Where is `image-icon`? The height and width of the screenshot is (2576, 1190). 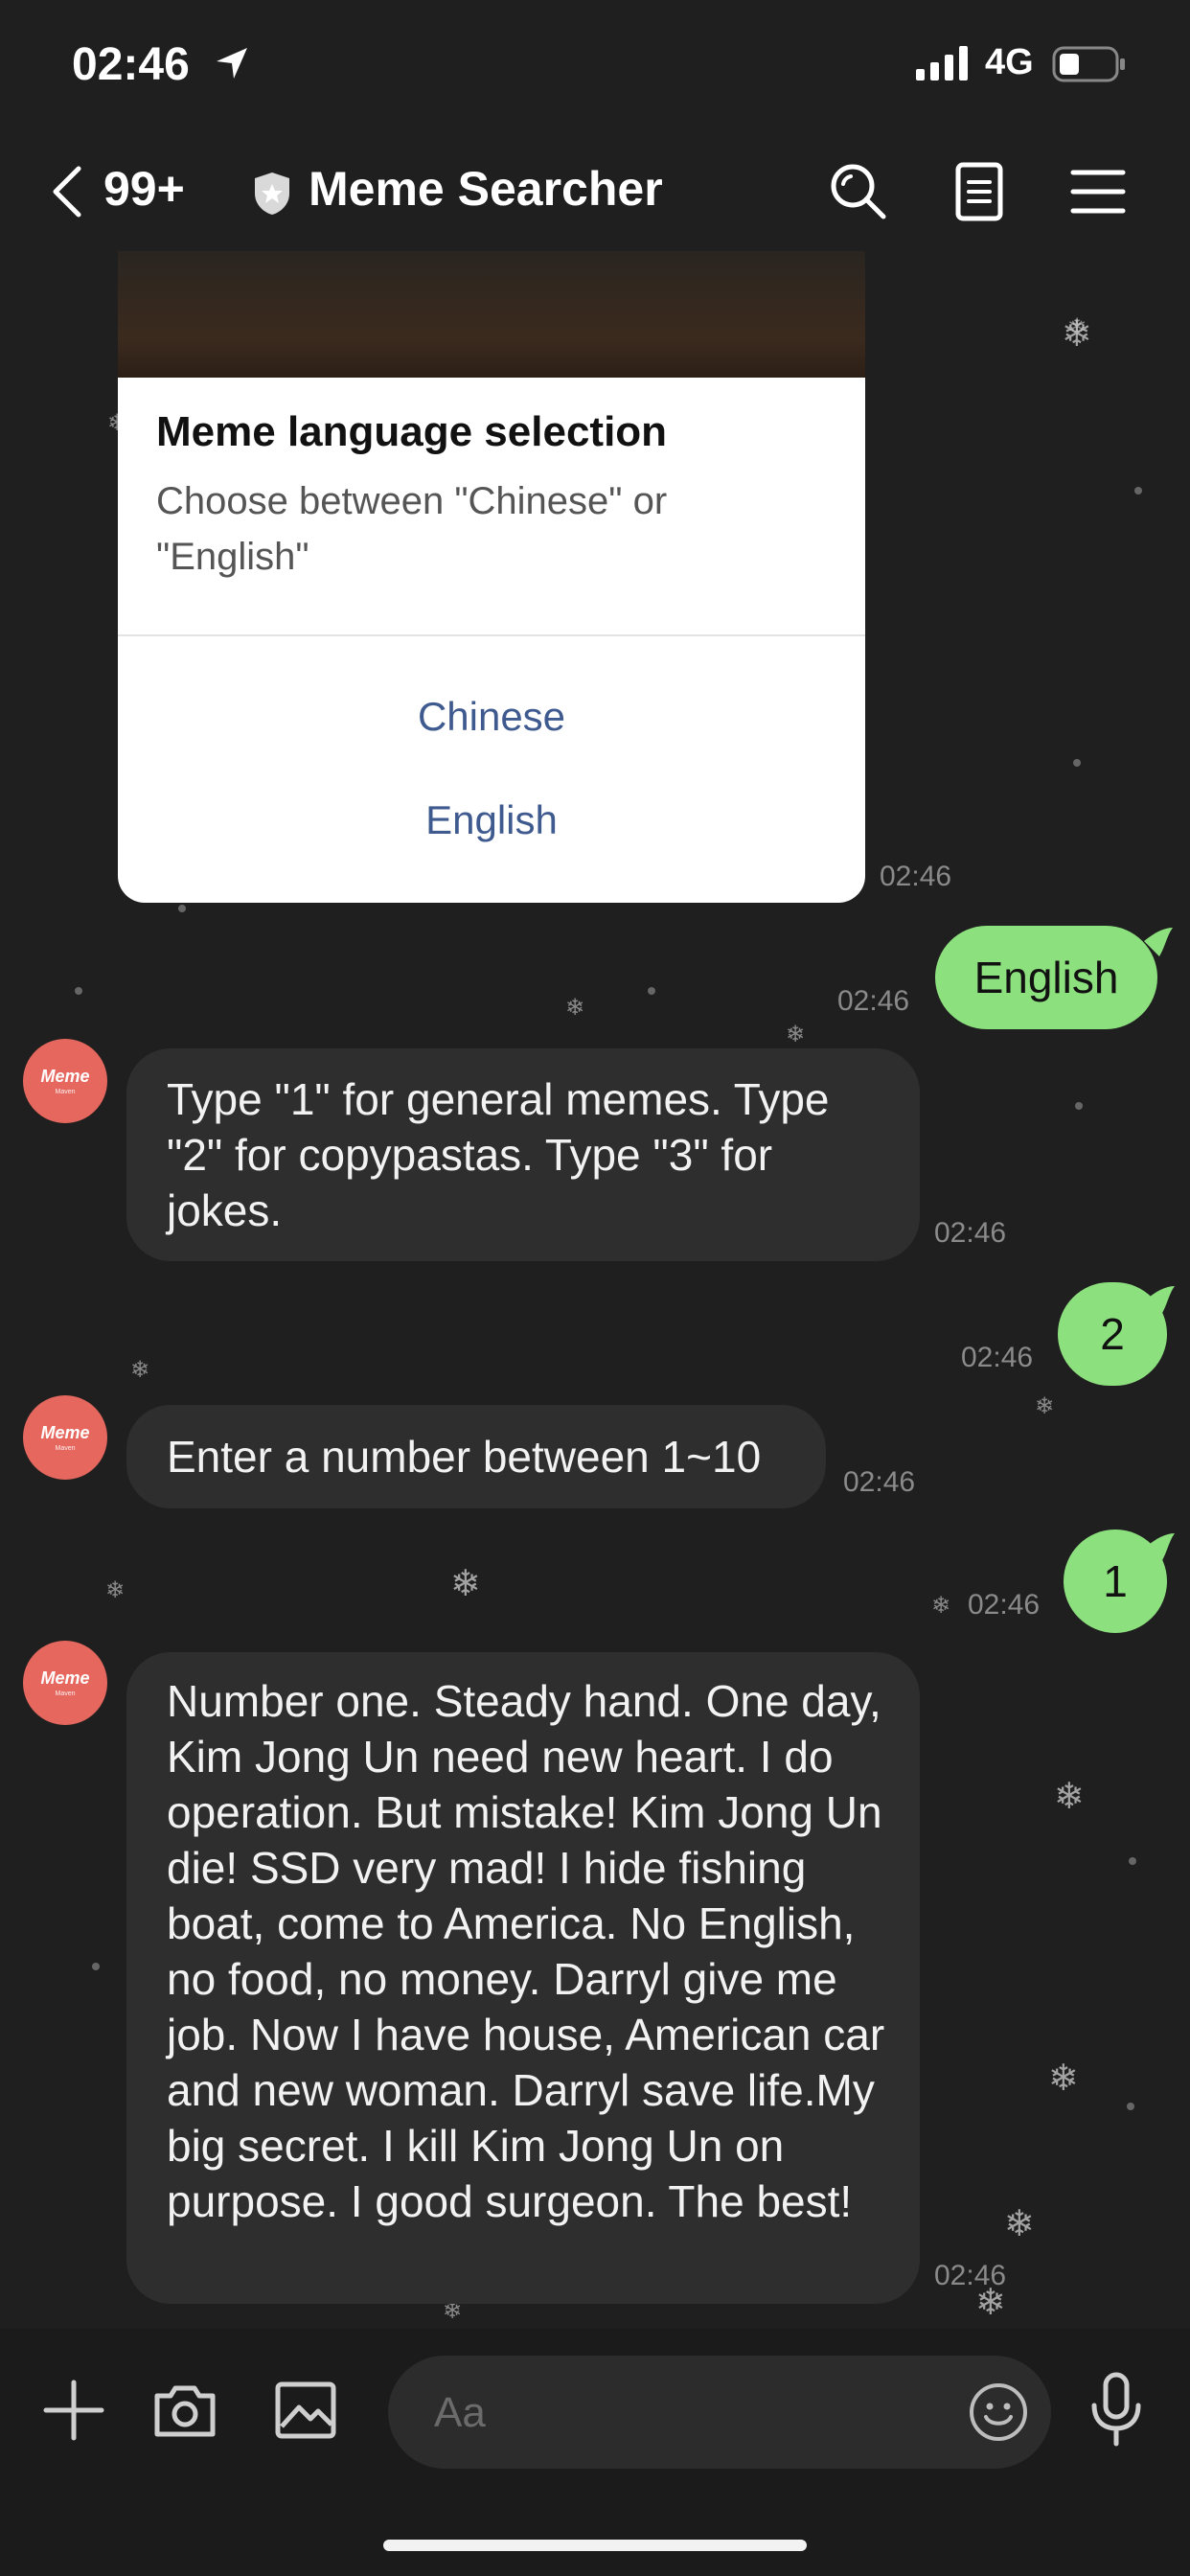 image-icon is located at coordinates (305, 2410).